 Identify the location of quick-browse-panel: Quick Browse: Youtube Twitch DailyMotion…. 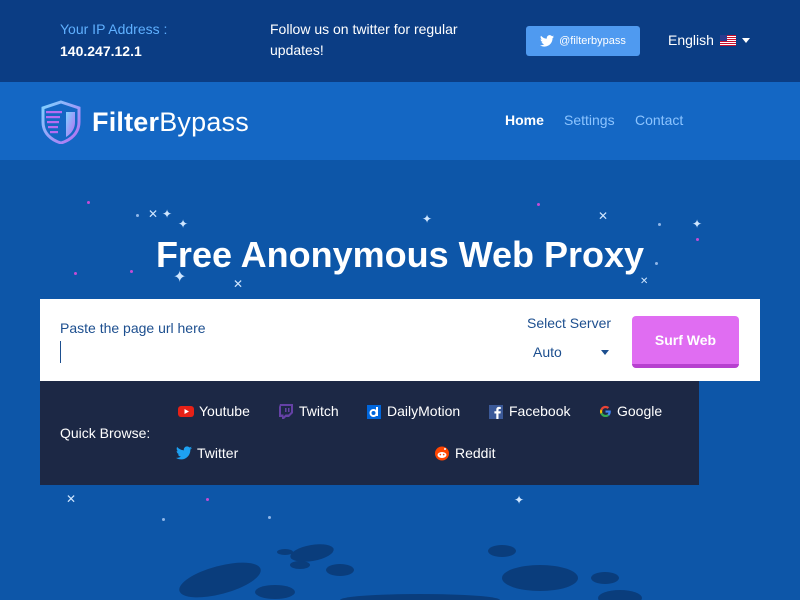
(369, 433).